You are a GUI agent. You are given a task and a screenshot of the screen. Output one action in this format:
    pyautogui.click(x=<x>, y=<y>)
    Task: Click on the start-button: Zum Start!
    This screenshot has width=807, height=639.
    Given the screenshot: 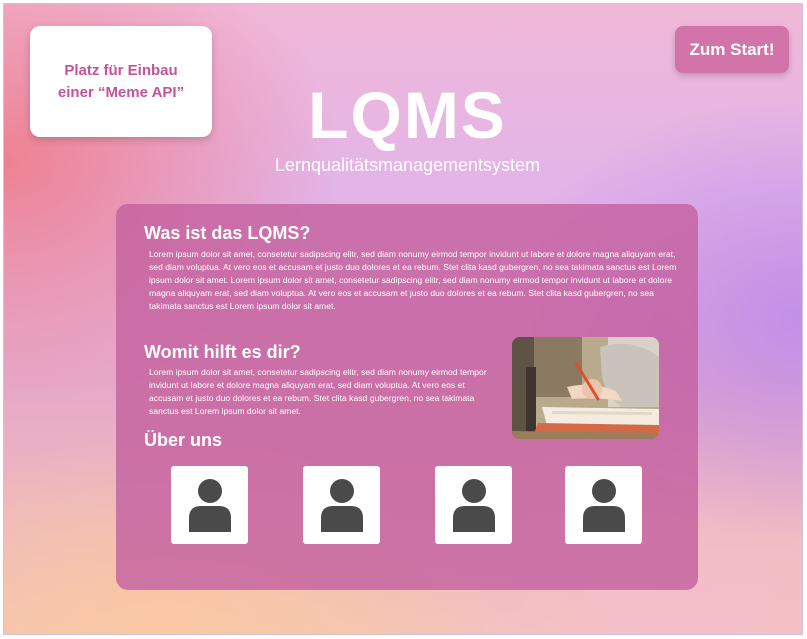 What is the action you would take?
    pyautogui.click(x=732, y=49)
    